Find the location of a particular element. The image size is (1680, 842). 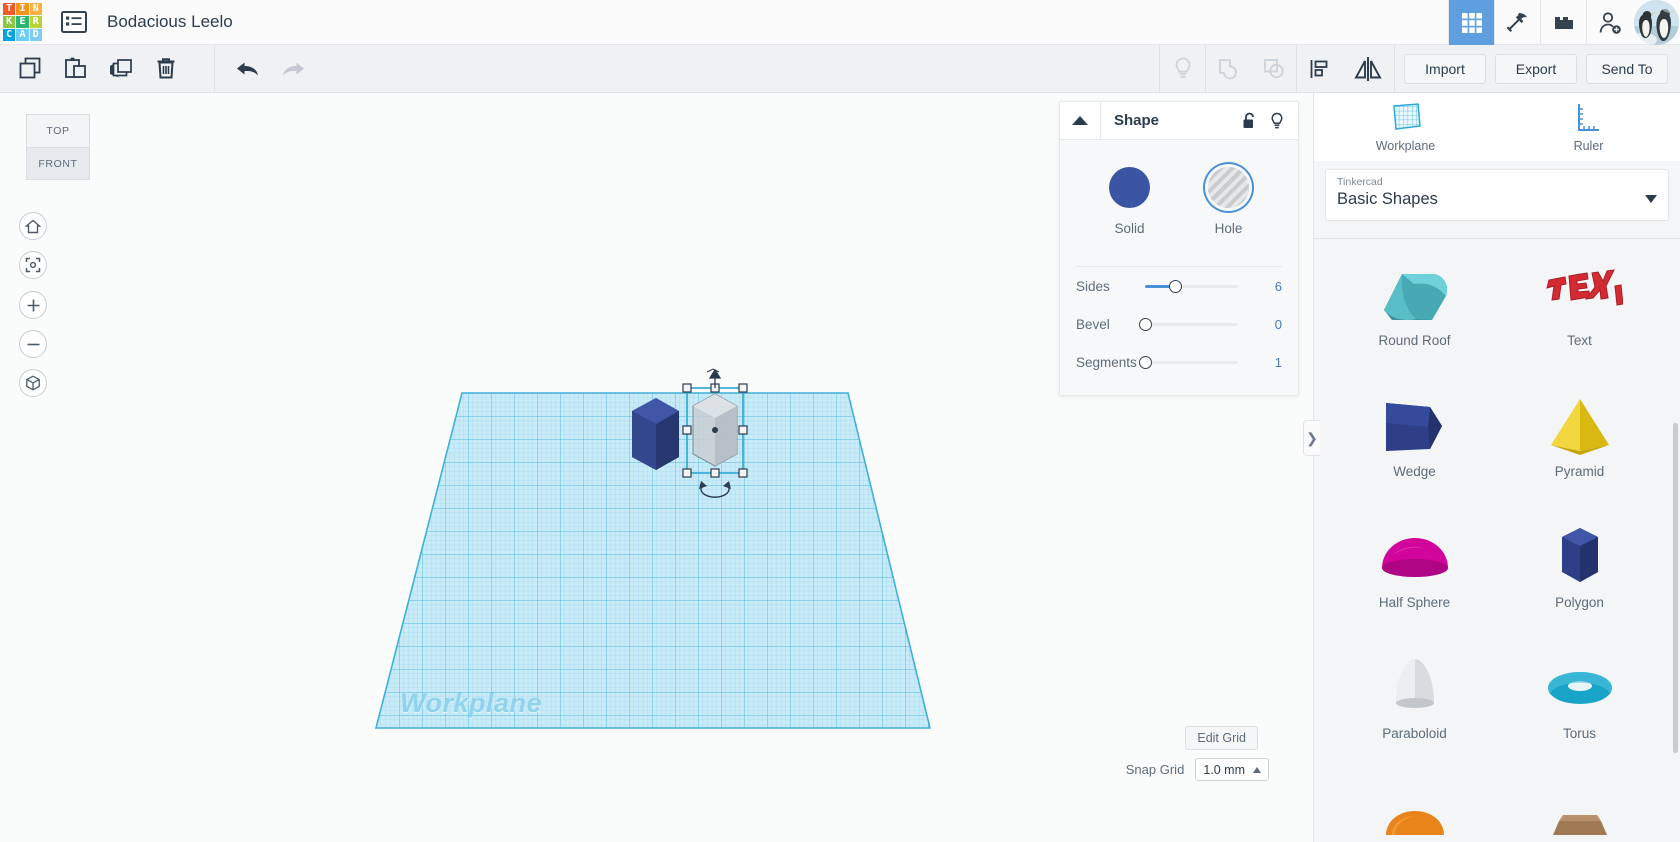

rotate-handle-icon is located at coordinates (715, 489).